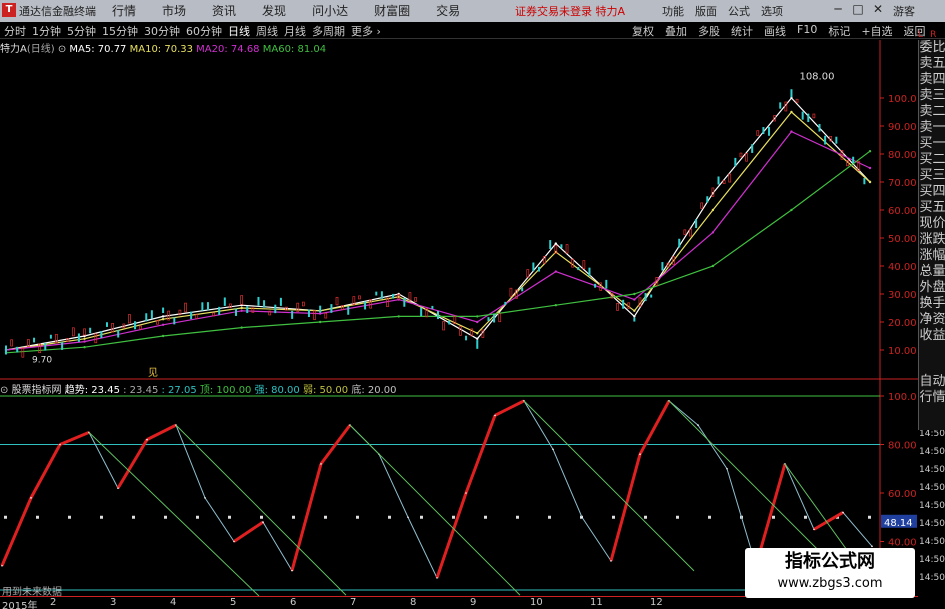 This screenshot has width=945, height=609. I want to click on side-bottom-item: 行情, so click(932, 398).